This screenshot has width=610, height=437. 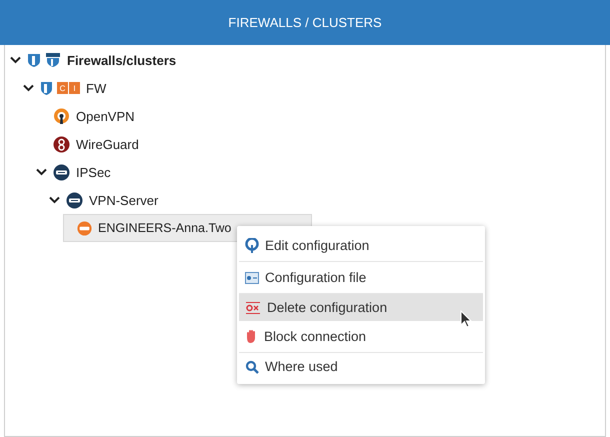 What do you see at coordinates (305, 22) in the screenshot?
I see `panel-header: FIREWALLS / CLUSTERS` at bounding box center [305, 22].